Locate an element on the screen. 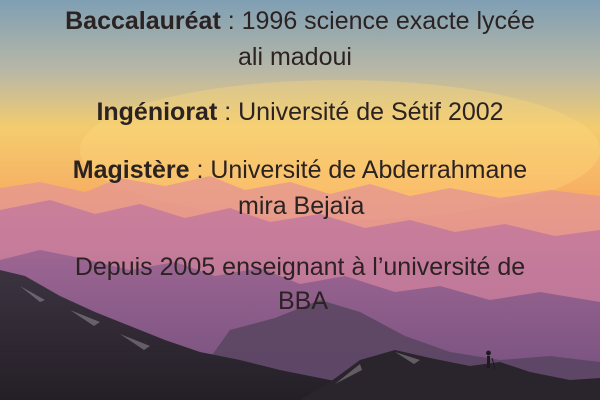 This screenshot has width=600, height=400. cont-baccalaureat: ali madoui is located at coordinates (295, 57).